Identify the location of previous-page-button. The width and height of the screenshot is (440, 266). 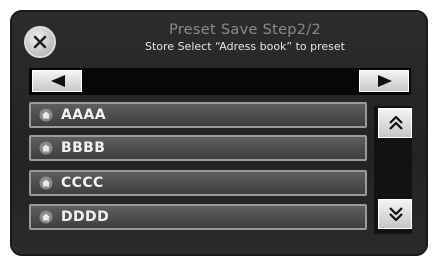
(57, 81).